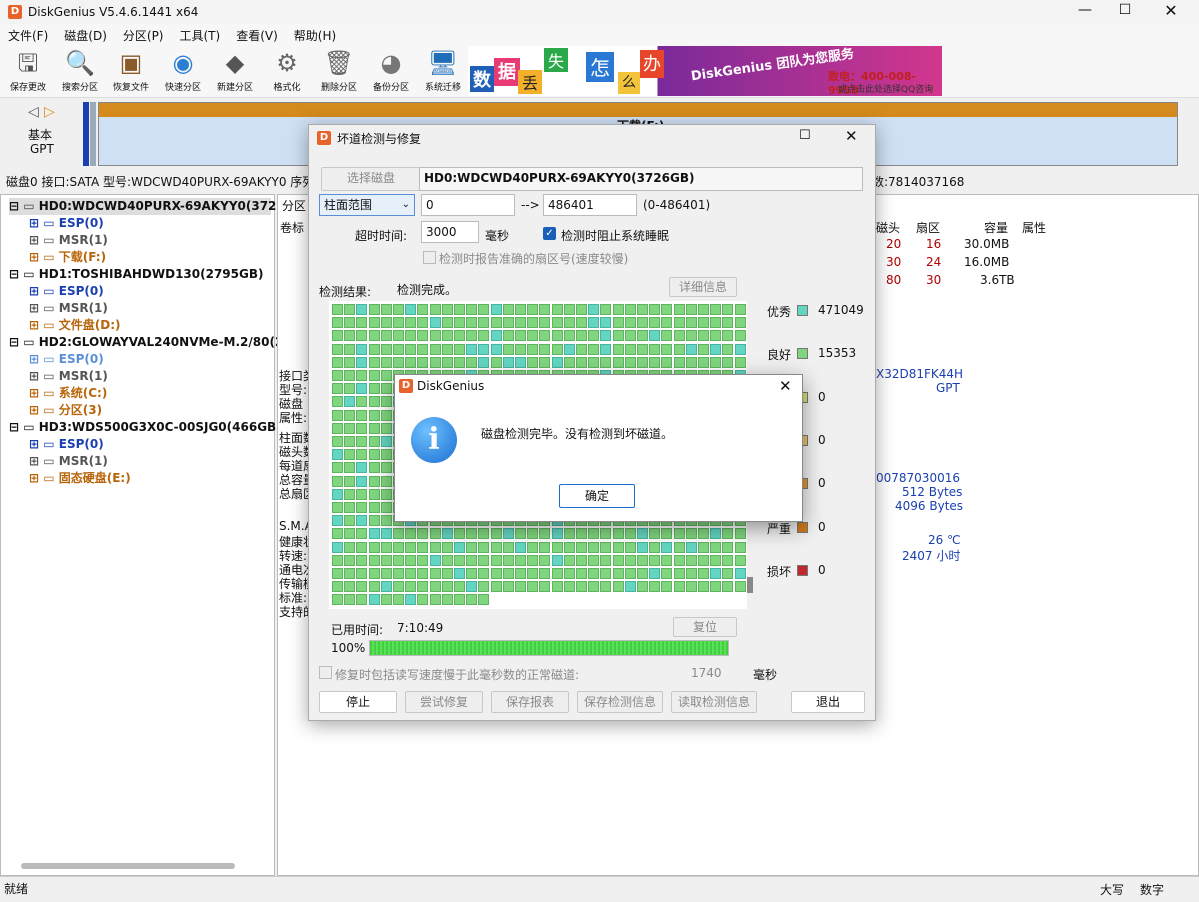 The image size is (1199, 902). What do you see at coordinates (68, 393) in the screenshot?
I see `tree-part-system: ⊞ ▭ 系统(C:)` at bounding box center [68, 393].